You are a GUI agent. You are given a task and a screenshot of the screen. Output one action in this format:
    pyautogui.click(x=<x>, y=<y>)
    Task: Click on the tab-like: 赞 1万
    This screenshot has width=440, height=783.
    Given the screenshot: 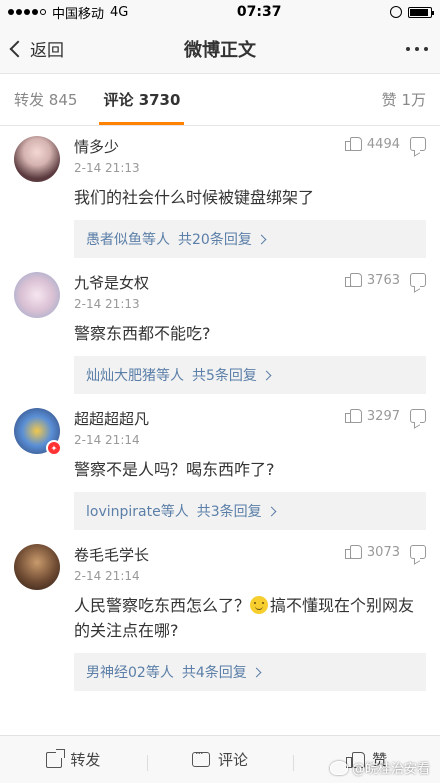 What is the action you would take?
    pyautogui.click(x=404, y=99)
    